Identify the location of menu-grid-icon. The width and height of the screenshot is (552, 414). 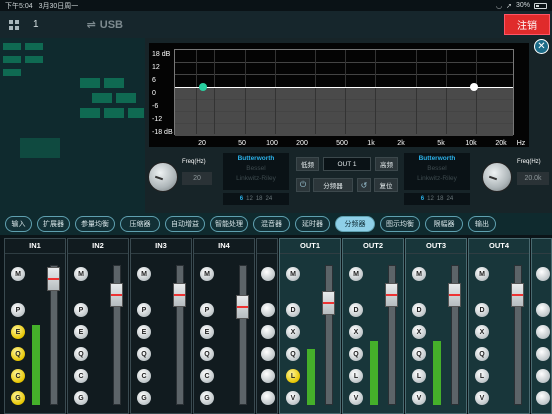
(14, 24).